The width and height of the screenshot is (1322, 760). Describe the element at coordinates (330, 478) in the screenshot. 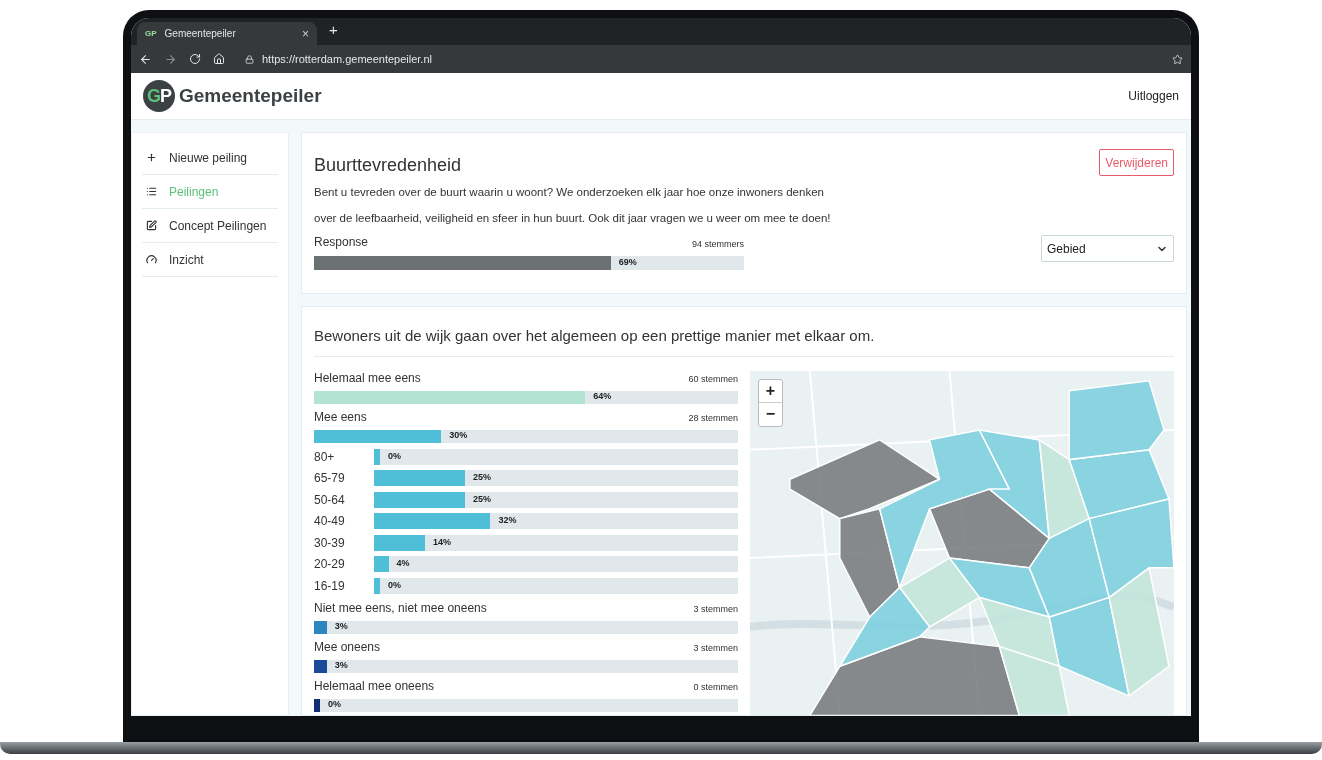

I see `age-group-label: 65-79` at that location.